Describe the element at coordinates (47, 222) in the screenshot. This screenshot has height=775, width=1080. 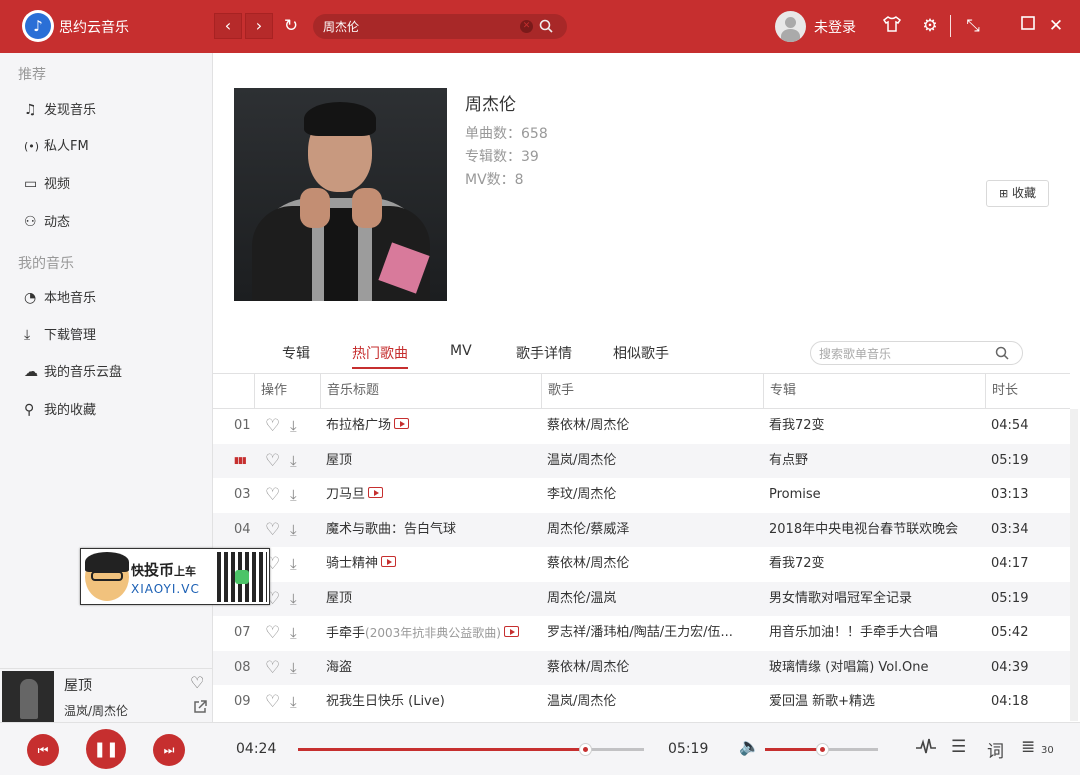
I see `sidebar-item-friends: ⚇ 动态` at that location.